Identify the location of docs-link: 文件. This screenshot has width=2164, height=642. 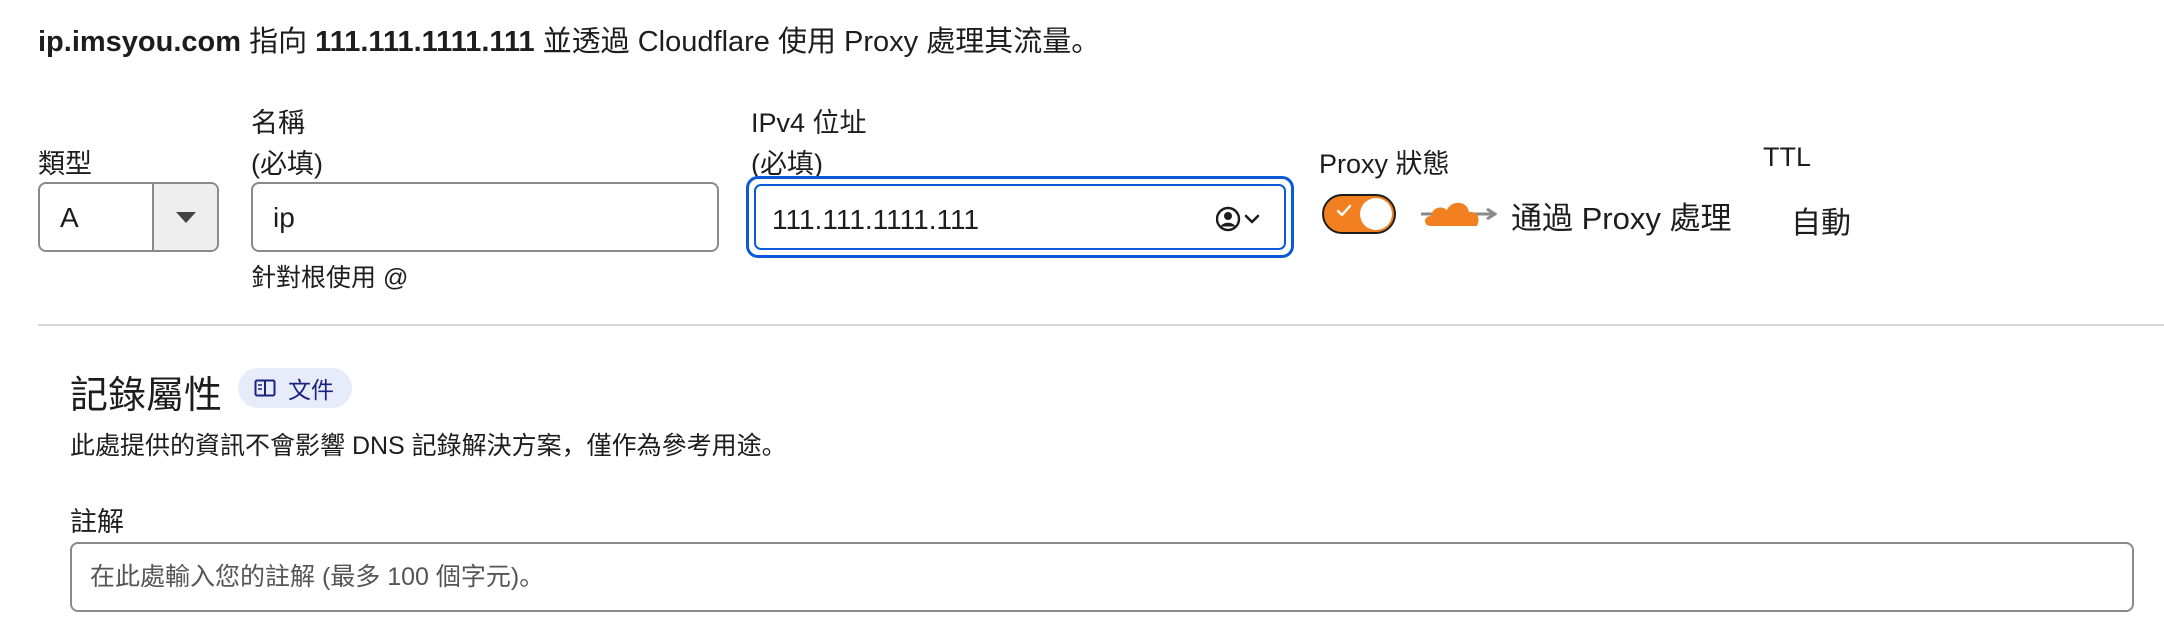
(295, 388).